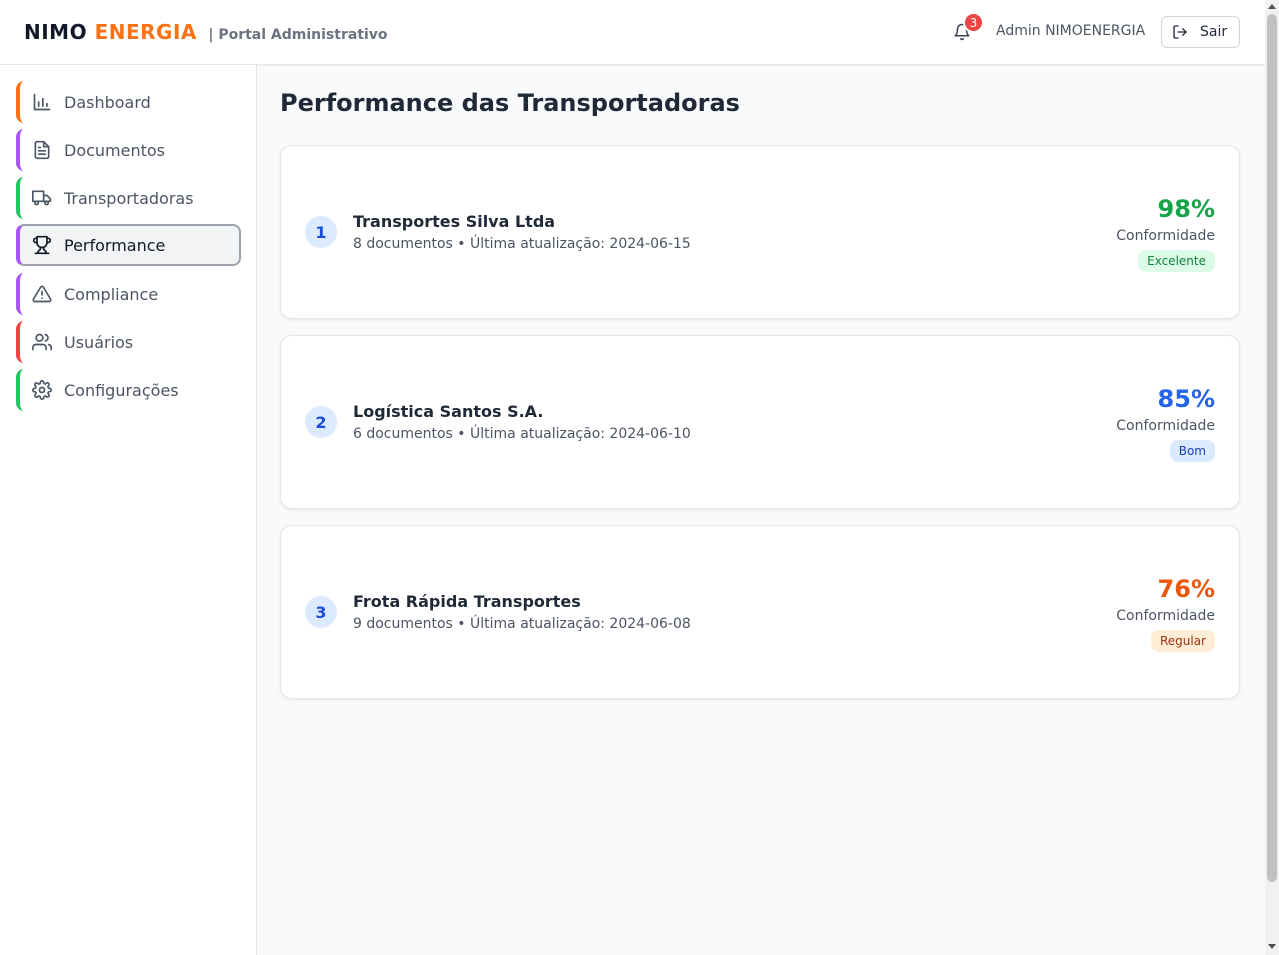 Image resolution: width=1279 pixels, height=955 pixels. Describe the element at coordinates (111, 294) in the screenshot. I see `sidebar-item-label: Compliance` at that location.